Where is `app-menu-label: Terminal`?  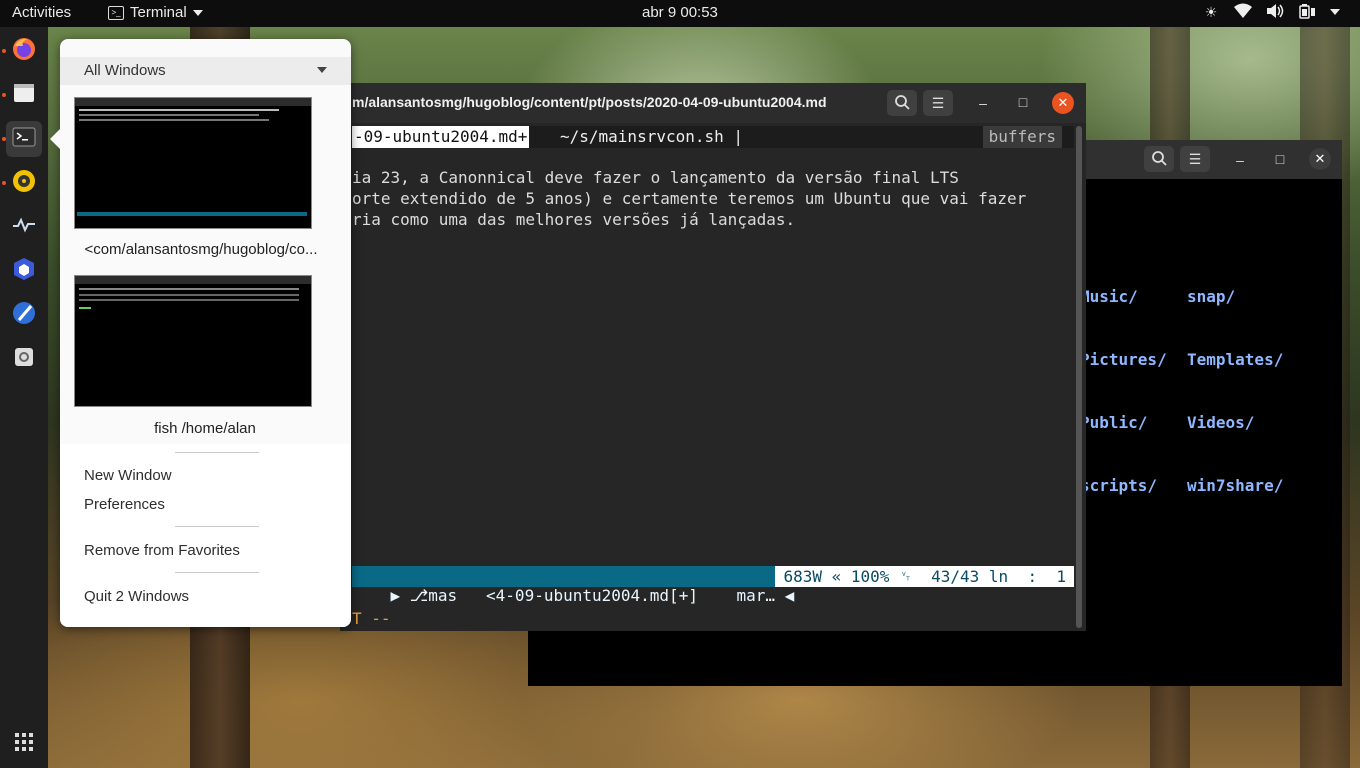
app-menu-label: Terminal is located at coordinates (158, 12).